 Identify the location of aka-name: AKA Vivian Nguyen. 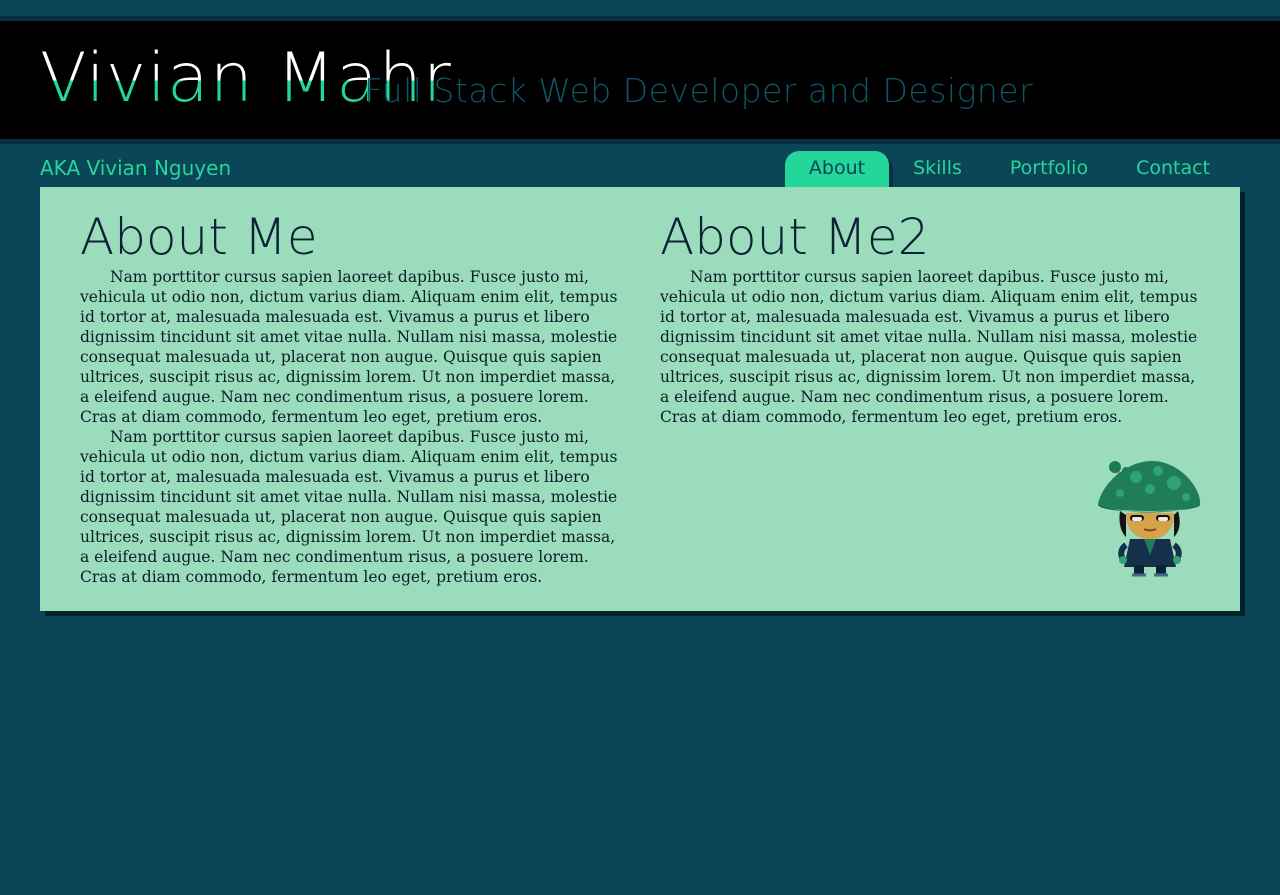
(136, 168).